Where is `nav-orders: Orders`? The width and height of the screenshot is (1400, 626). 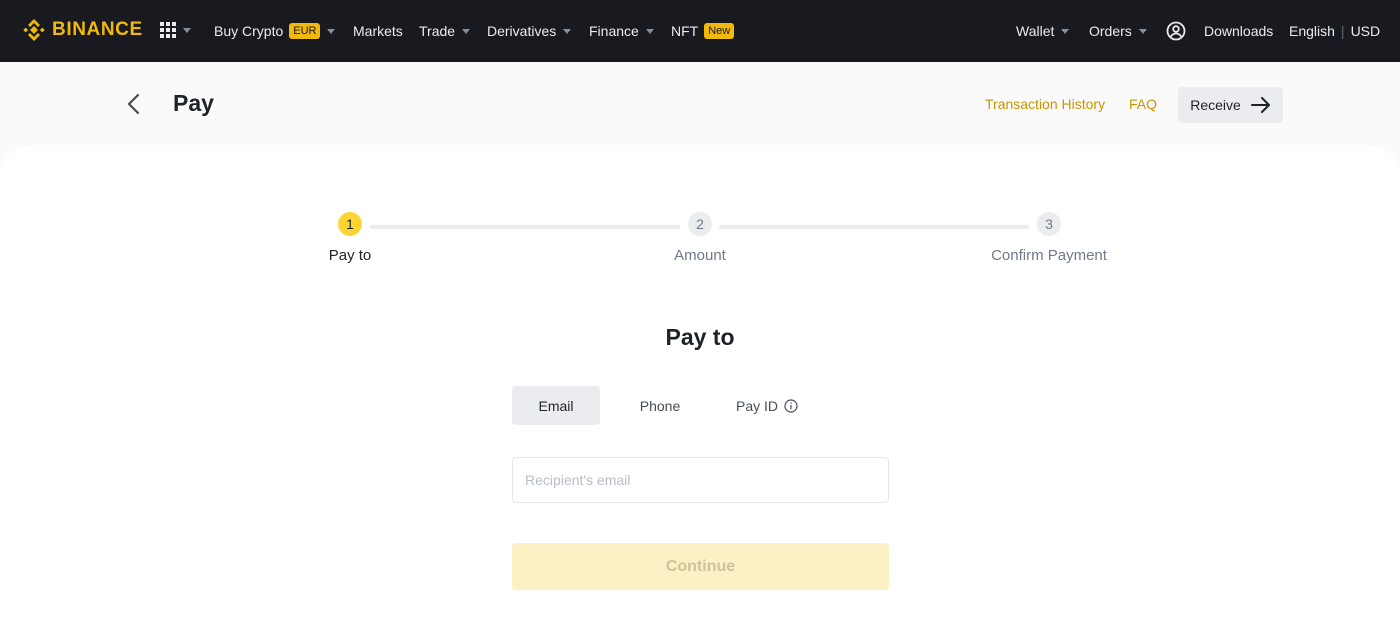 nav-orders: Orders is located at coordinates (1118, 31).